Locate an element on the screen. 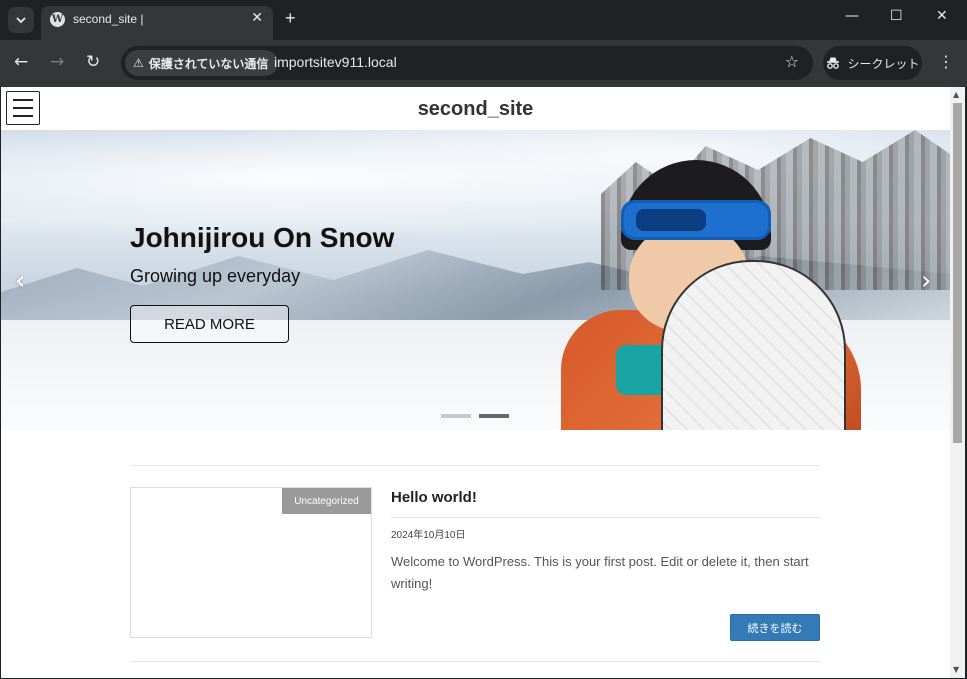 This screenshot has width=967, height=679. incognito-button: シークレット is located at coordinates (872, 63).